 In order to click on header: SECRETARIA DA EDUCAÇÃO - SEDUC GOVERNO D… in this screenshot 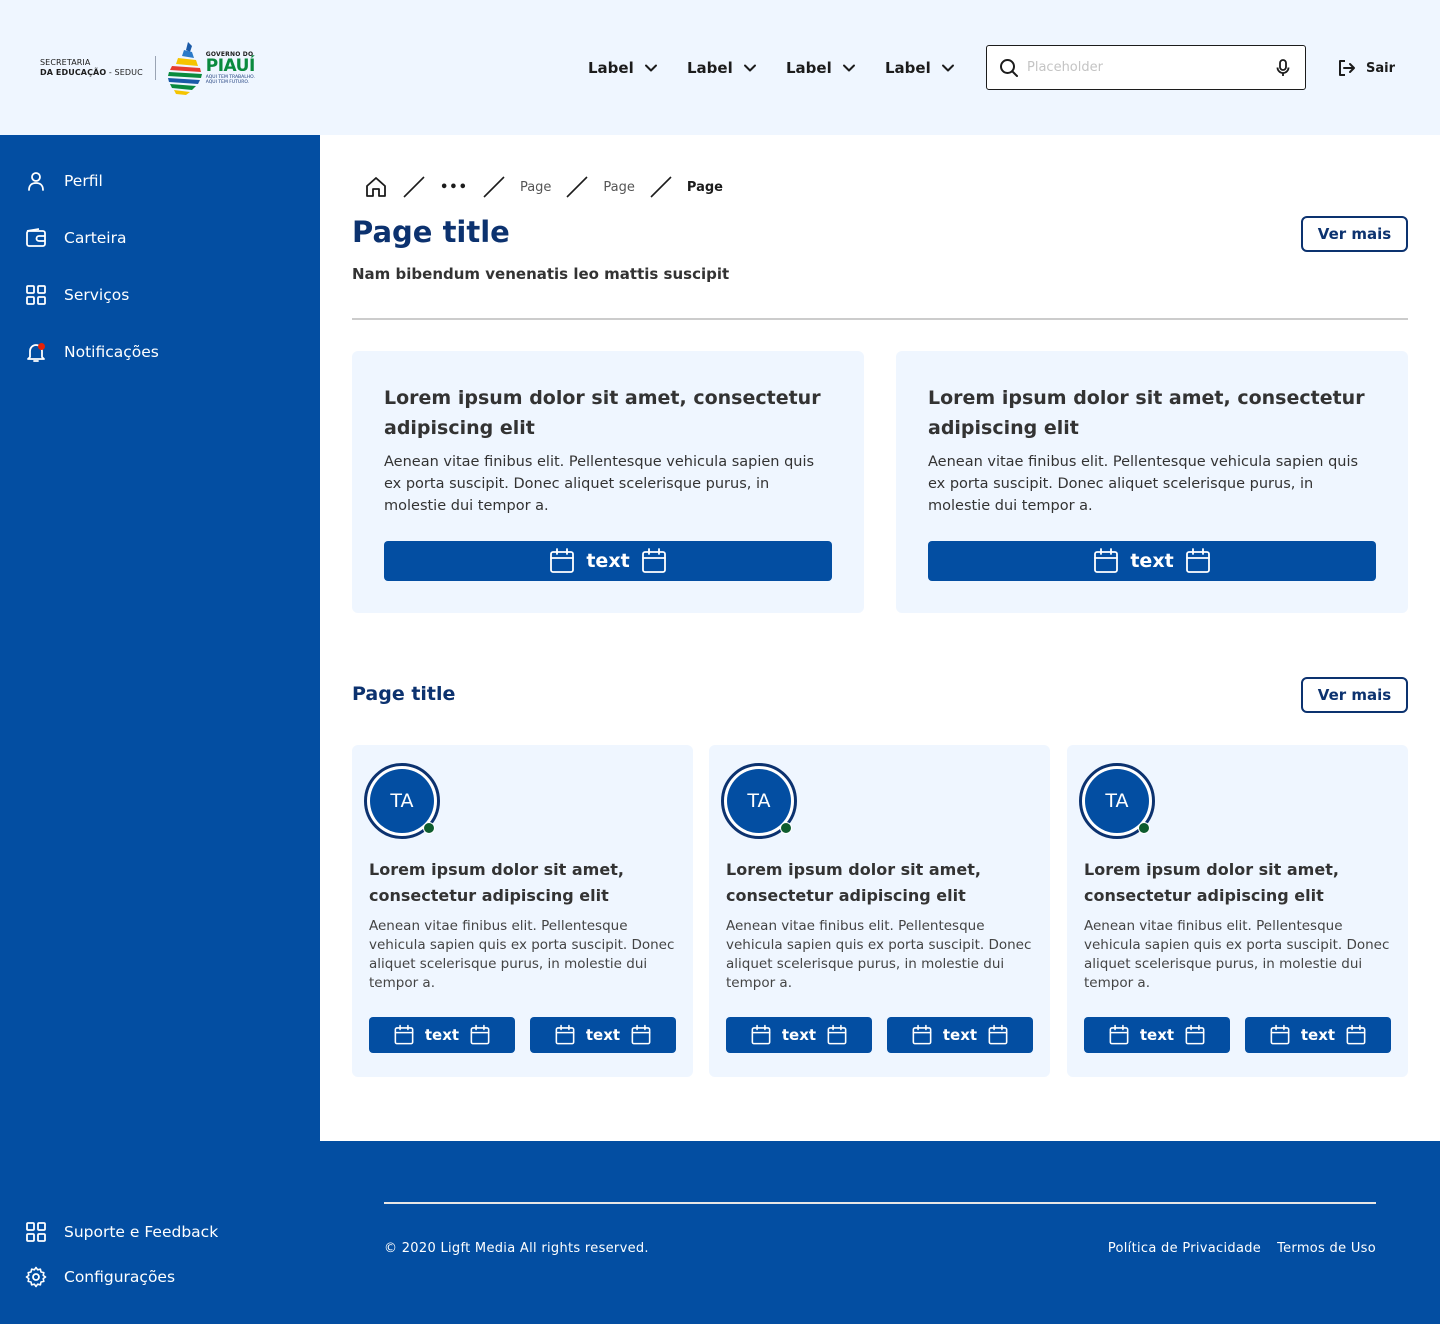, I will do `click(720, 67)`.